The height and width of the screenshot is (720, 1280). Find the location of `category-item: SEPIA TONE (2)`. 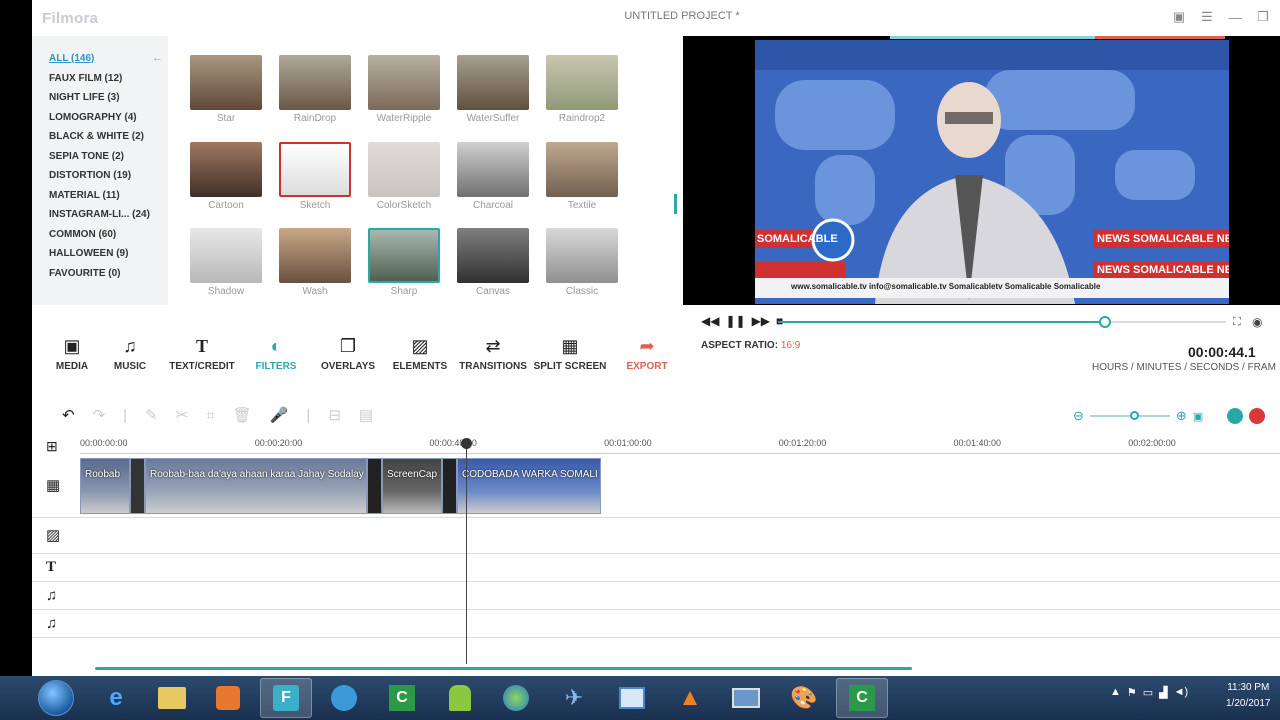

category-item: SEPIA TONE (2) is located at coordinates (86, 156).